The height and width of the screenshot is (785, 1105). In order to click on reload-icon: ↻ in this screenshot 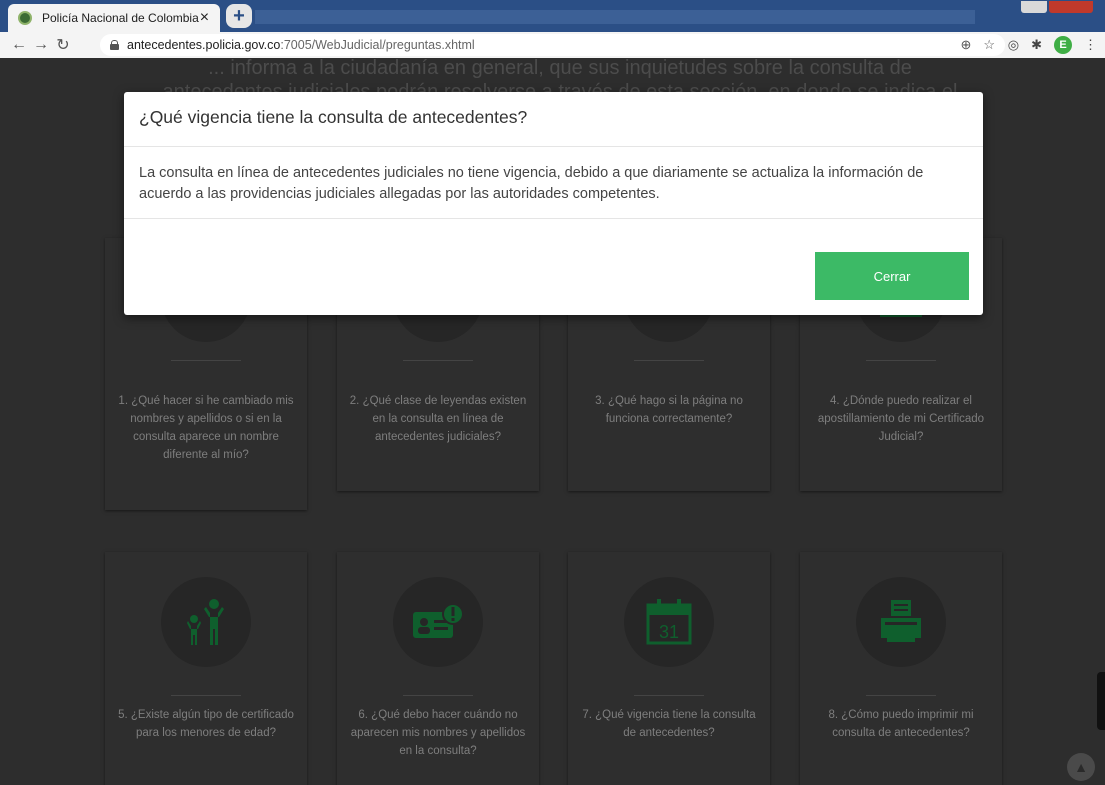, I will do `click(63, 45)`.